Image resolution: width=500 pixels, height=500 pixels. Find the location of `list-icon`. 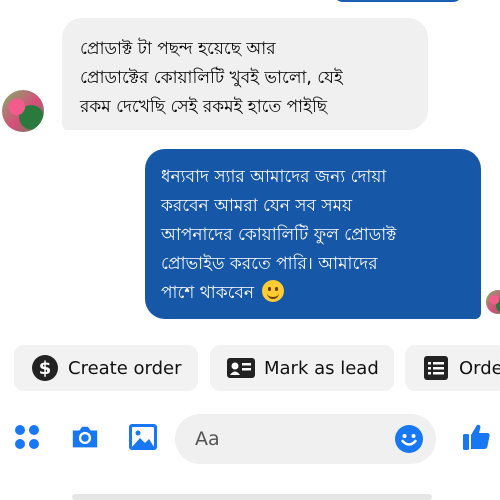

list-icon is located at coordinates (436, 368).